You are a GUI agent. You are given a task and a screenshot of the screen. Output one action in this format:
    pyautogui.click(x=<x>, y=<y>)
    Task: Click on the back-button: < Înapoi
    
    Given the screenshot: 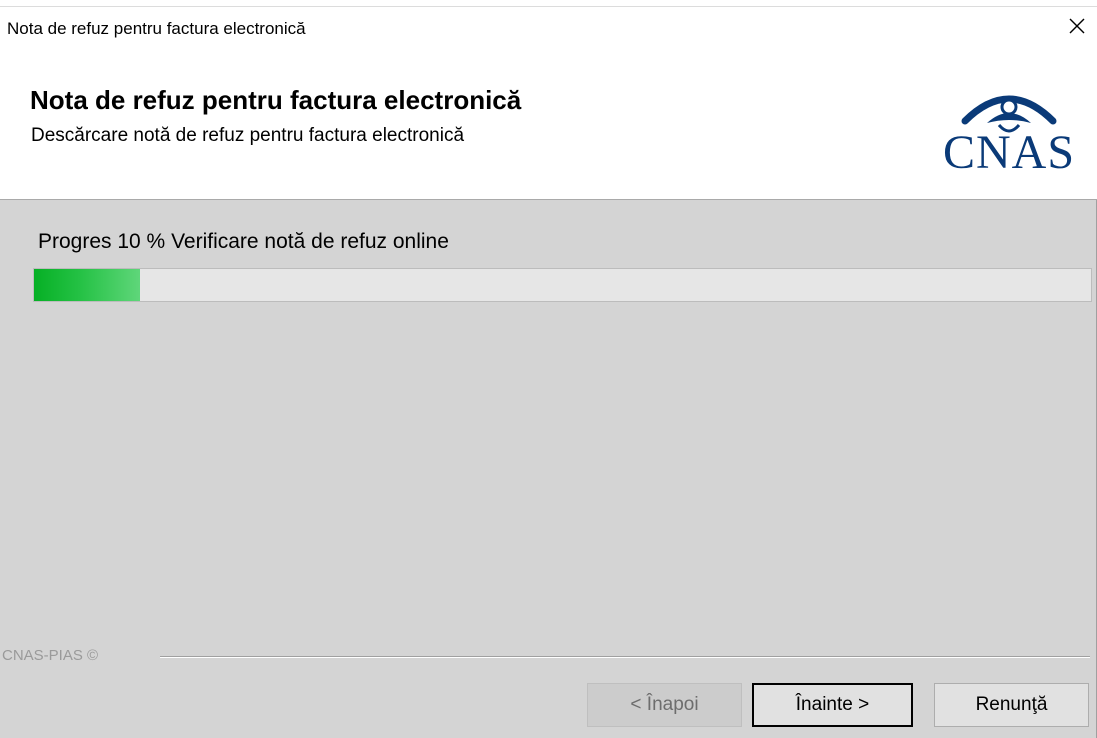 What is the action you would take?
    pyautogui.click(x=664, y=705)
    